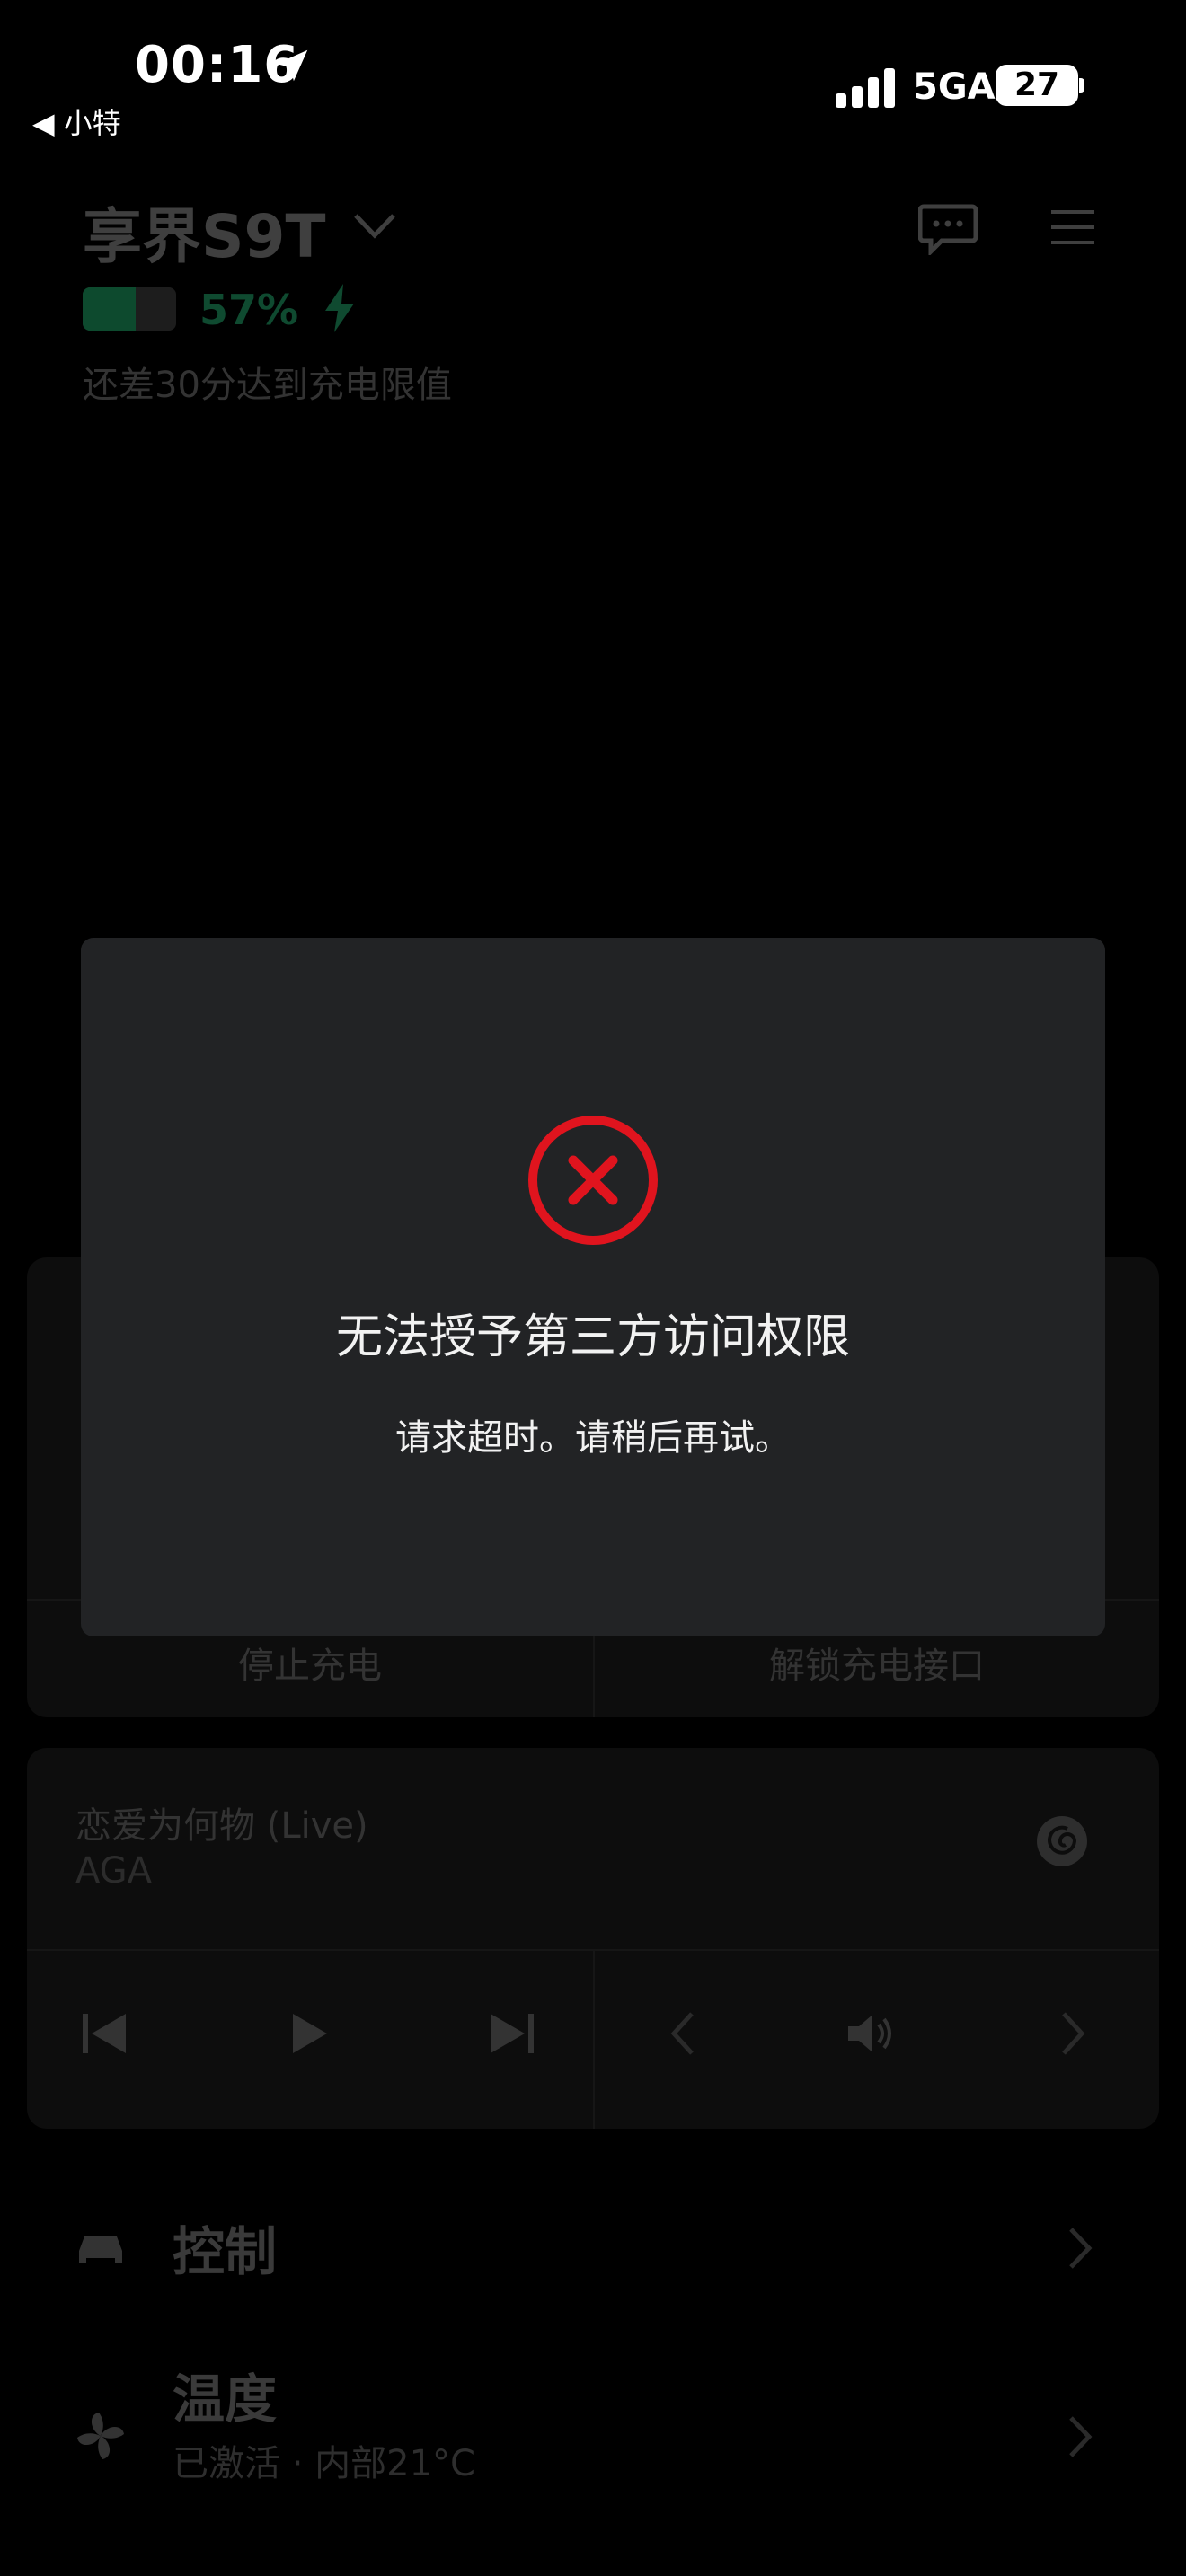 This screenshot has height=2576, width=1186. Describe the element at coordinates (267, 385) in the screenshot. I see `charge-limit-note: 还差30分达到充电限值` at that location.